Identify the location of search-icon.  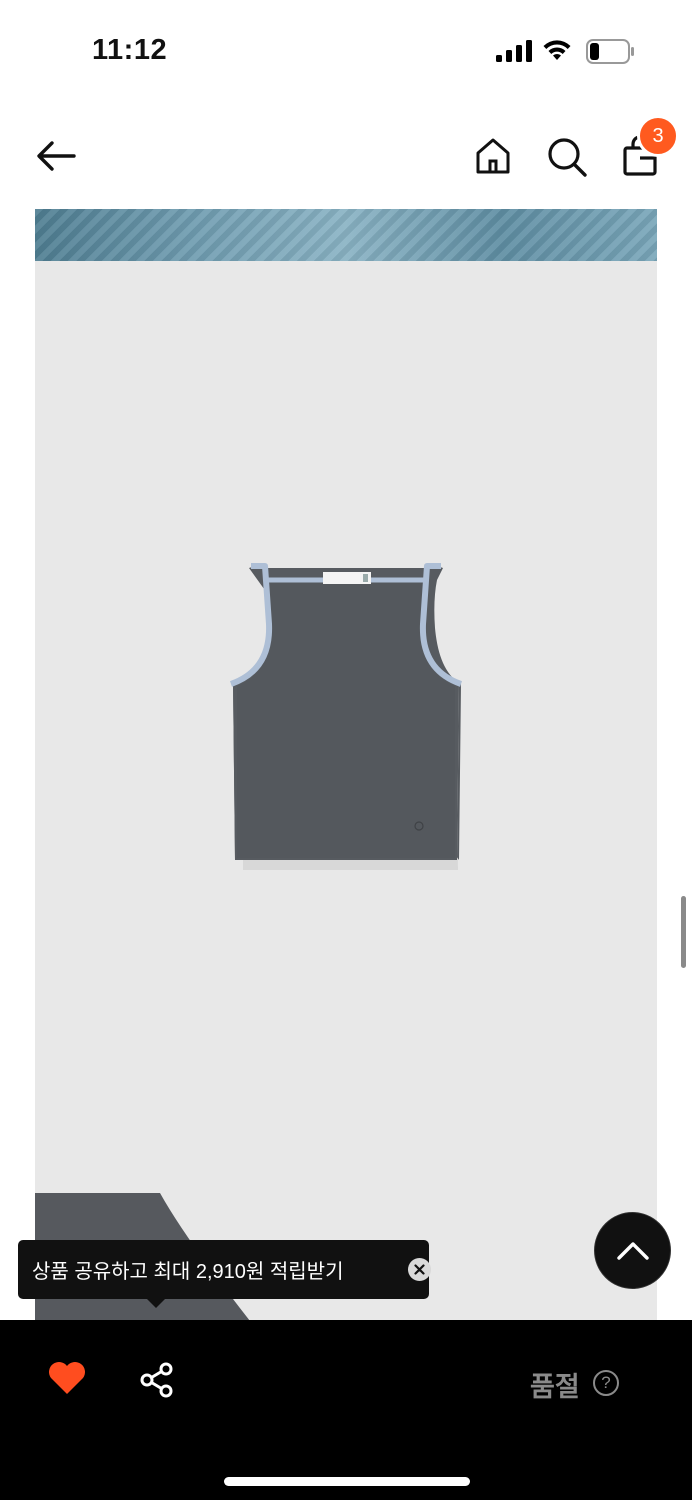
(567, 157).